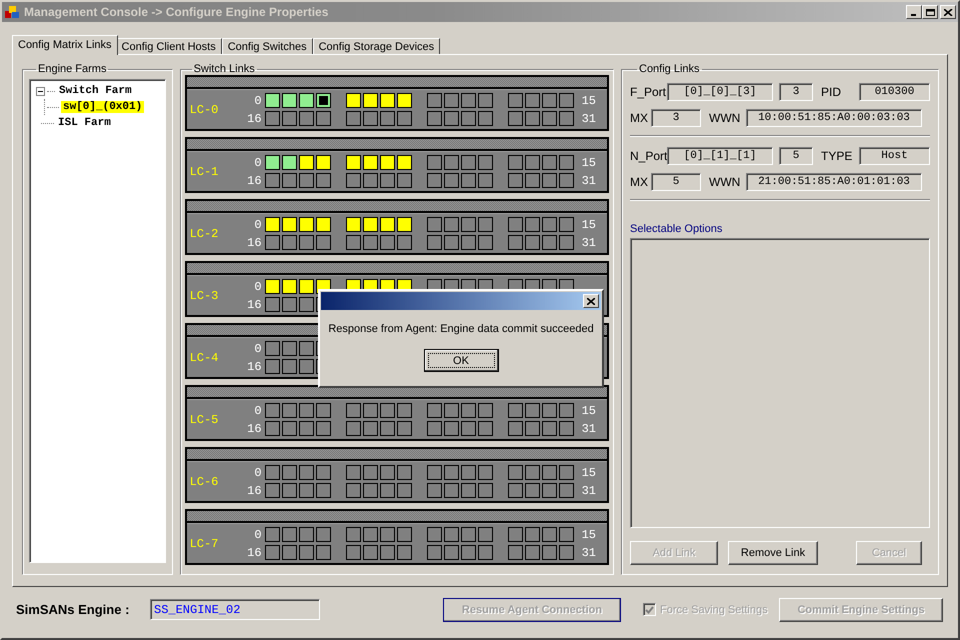 This screenshot has height=640, width=960. What do you see at coordinates (376, 46) in the screenshot?
I see `tab: Config Storage Devices` at bounding box center [376, 46].